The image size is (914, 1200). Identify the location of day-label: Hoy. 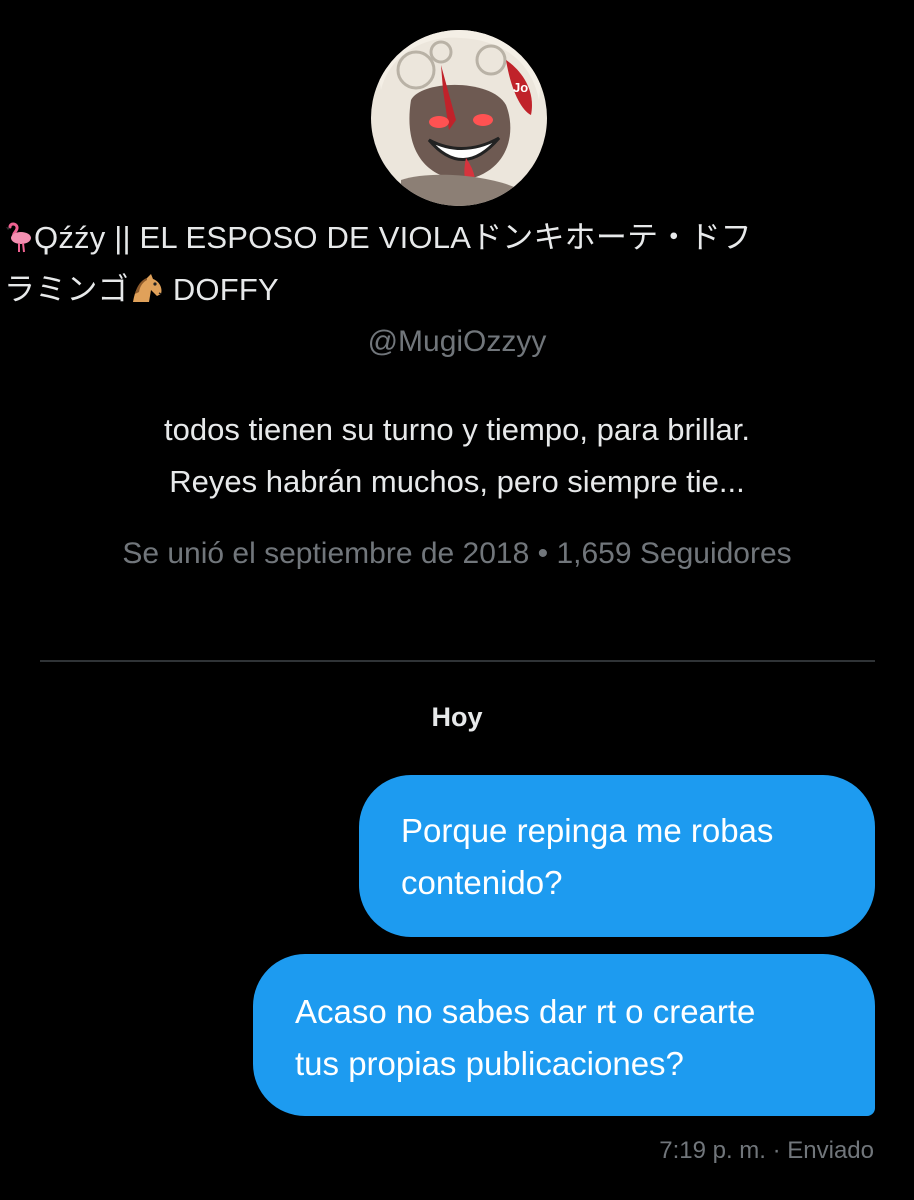
(457, 717).